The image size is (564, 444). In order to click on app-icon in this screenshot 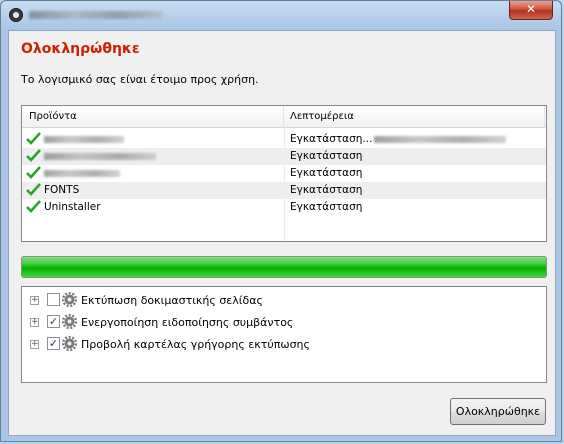, I will do `click(16, 15)`.